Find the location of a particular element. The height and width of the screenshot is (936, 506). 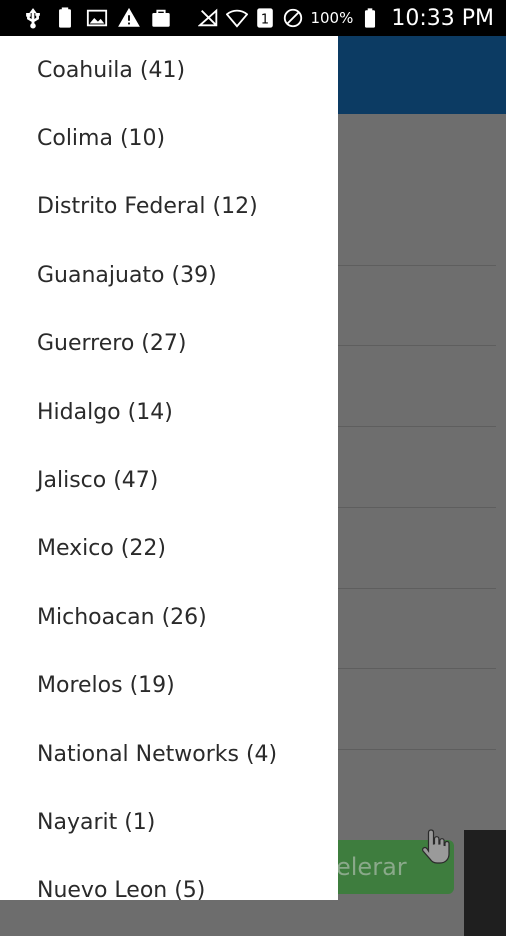

drawer-item-label: Nuevo Leon (5) is located at coordinates (121, 889).